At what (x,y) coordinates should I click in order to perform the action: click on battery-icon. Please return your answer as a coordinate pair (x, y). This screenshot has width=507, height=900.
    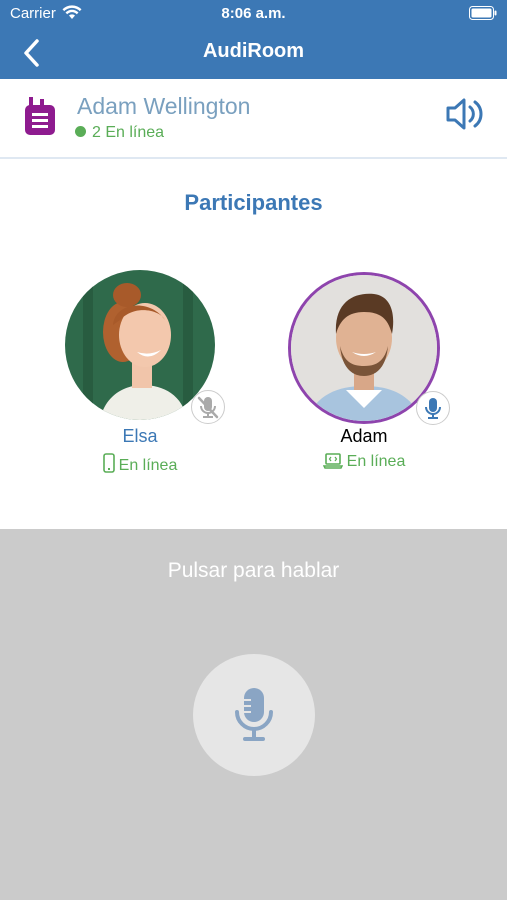
    Looking at the image, I should click on (483, 15).